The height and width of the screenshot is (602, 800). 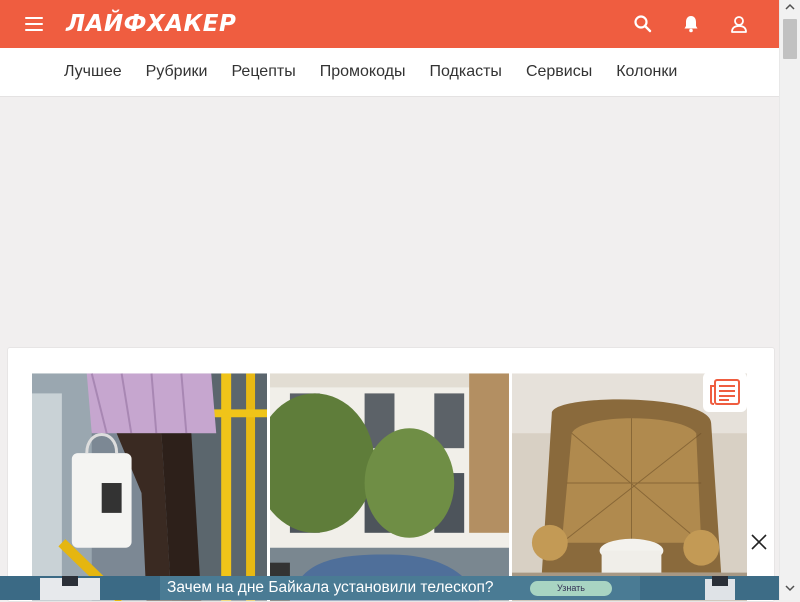 I want to click on newspaper-icon, so click(x=725, y=392).